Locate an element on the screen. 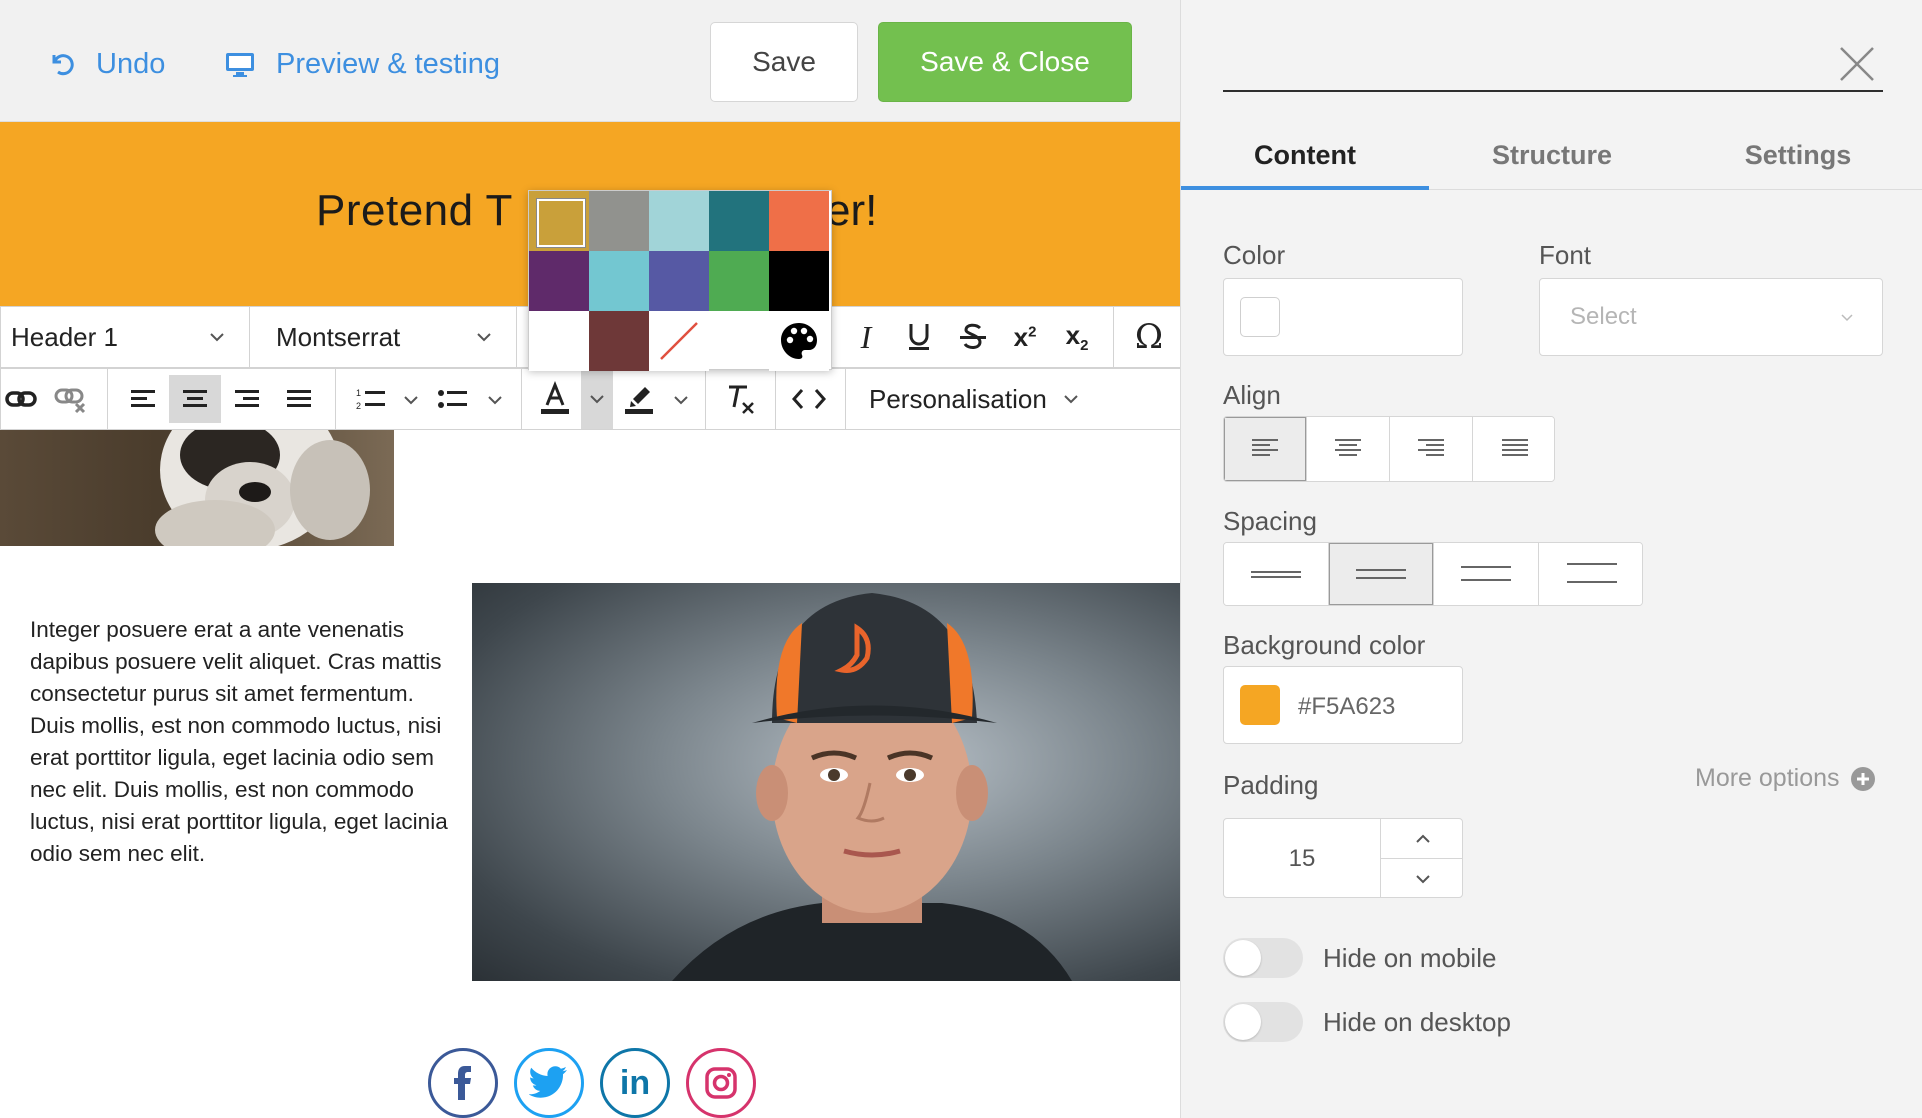  align-center-icon is located at coordinates (195, 399).